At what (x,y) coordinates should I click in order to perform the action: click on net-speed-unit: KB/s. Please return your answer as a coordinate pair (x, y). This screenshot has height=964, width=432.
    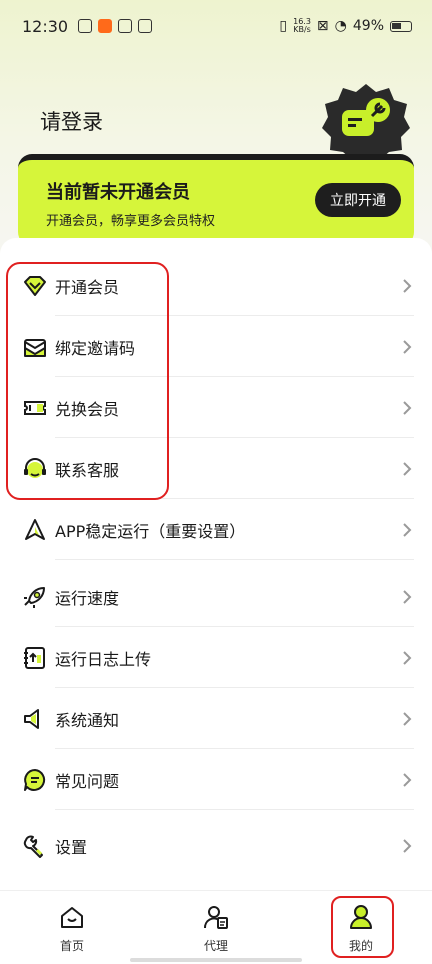
    Looking at the image, I should click on (302, 29).